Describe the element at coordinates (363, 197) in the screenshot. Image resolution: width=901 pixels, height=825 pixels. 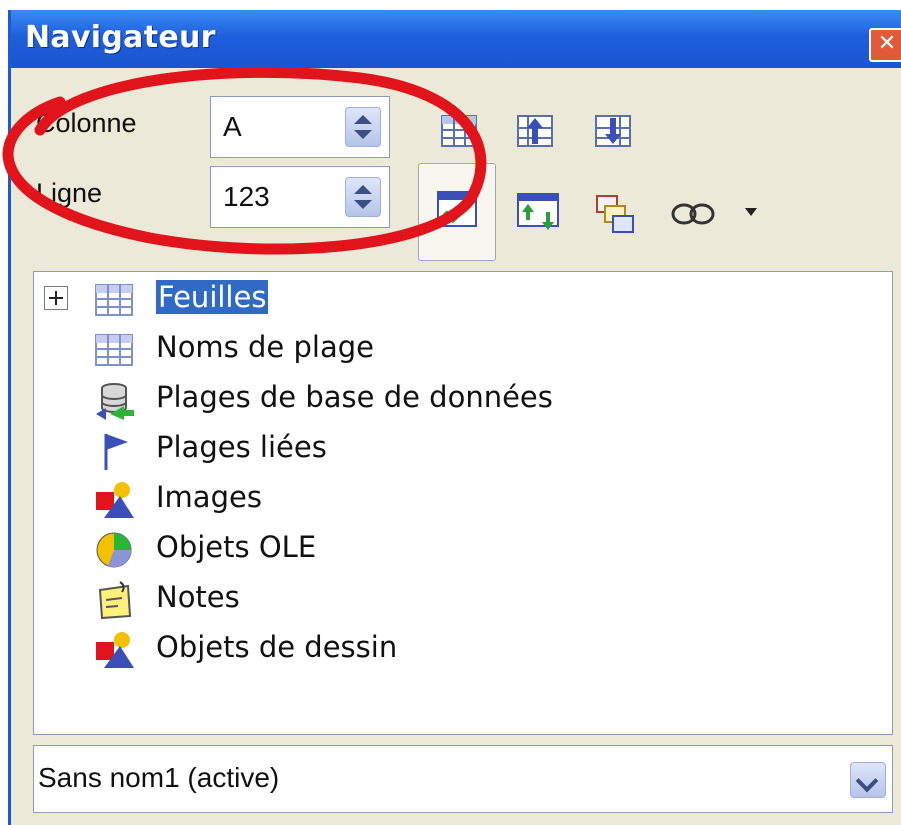
I see `row-spin-arrows-icon` at that location.